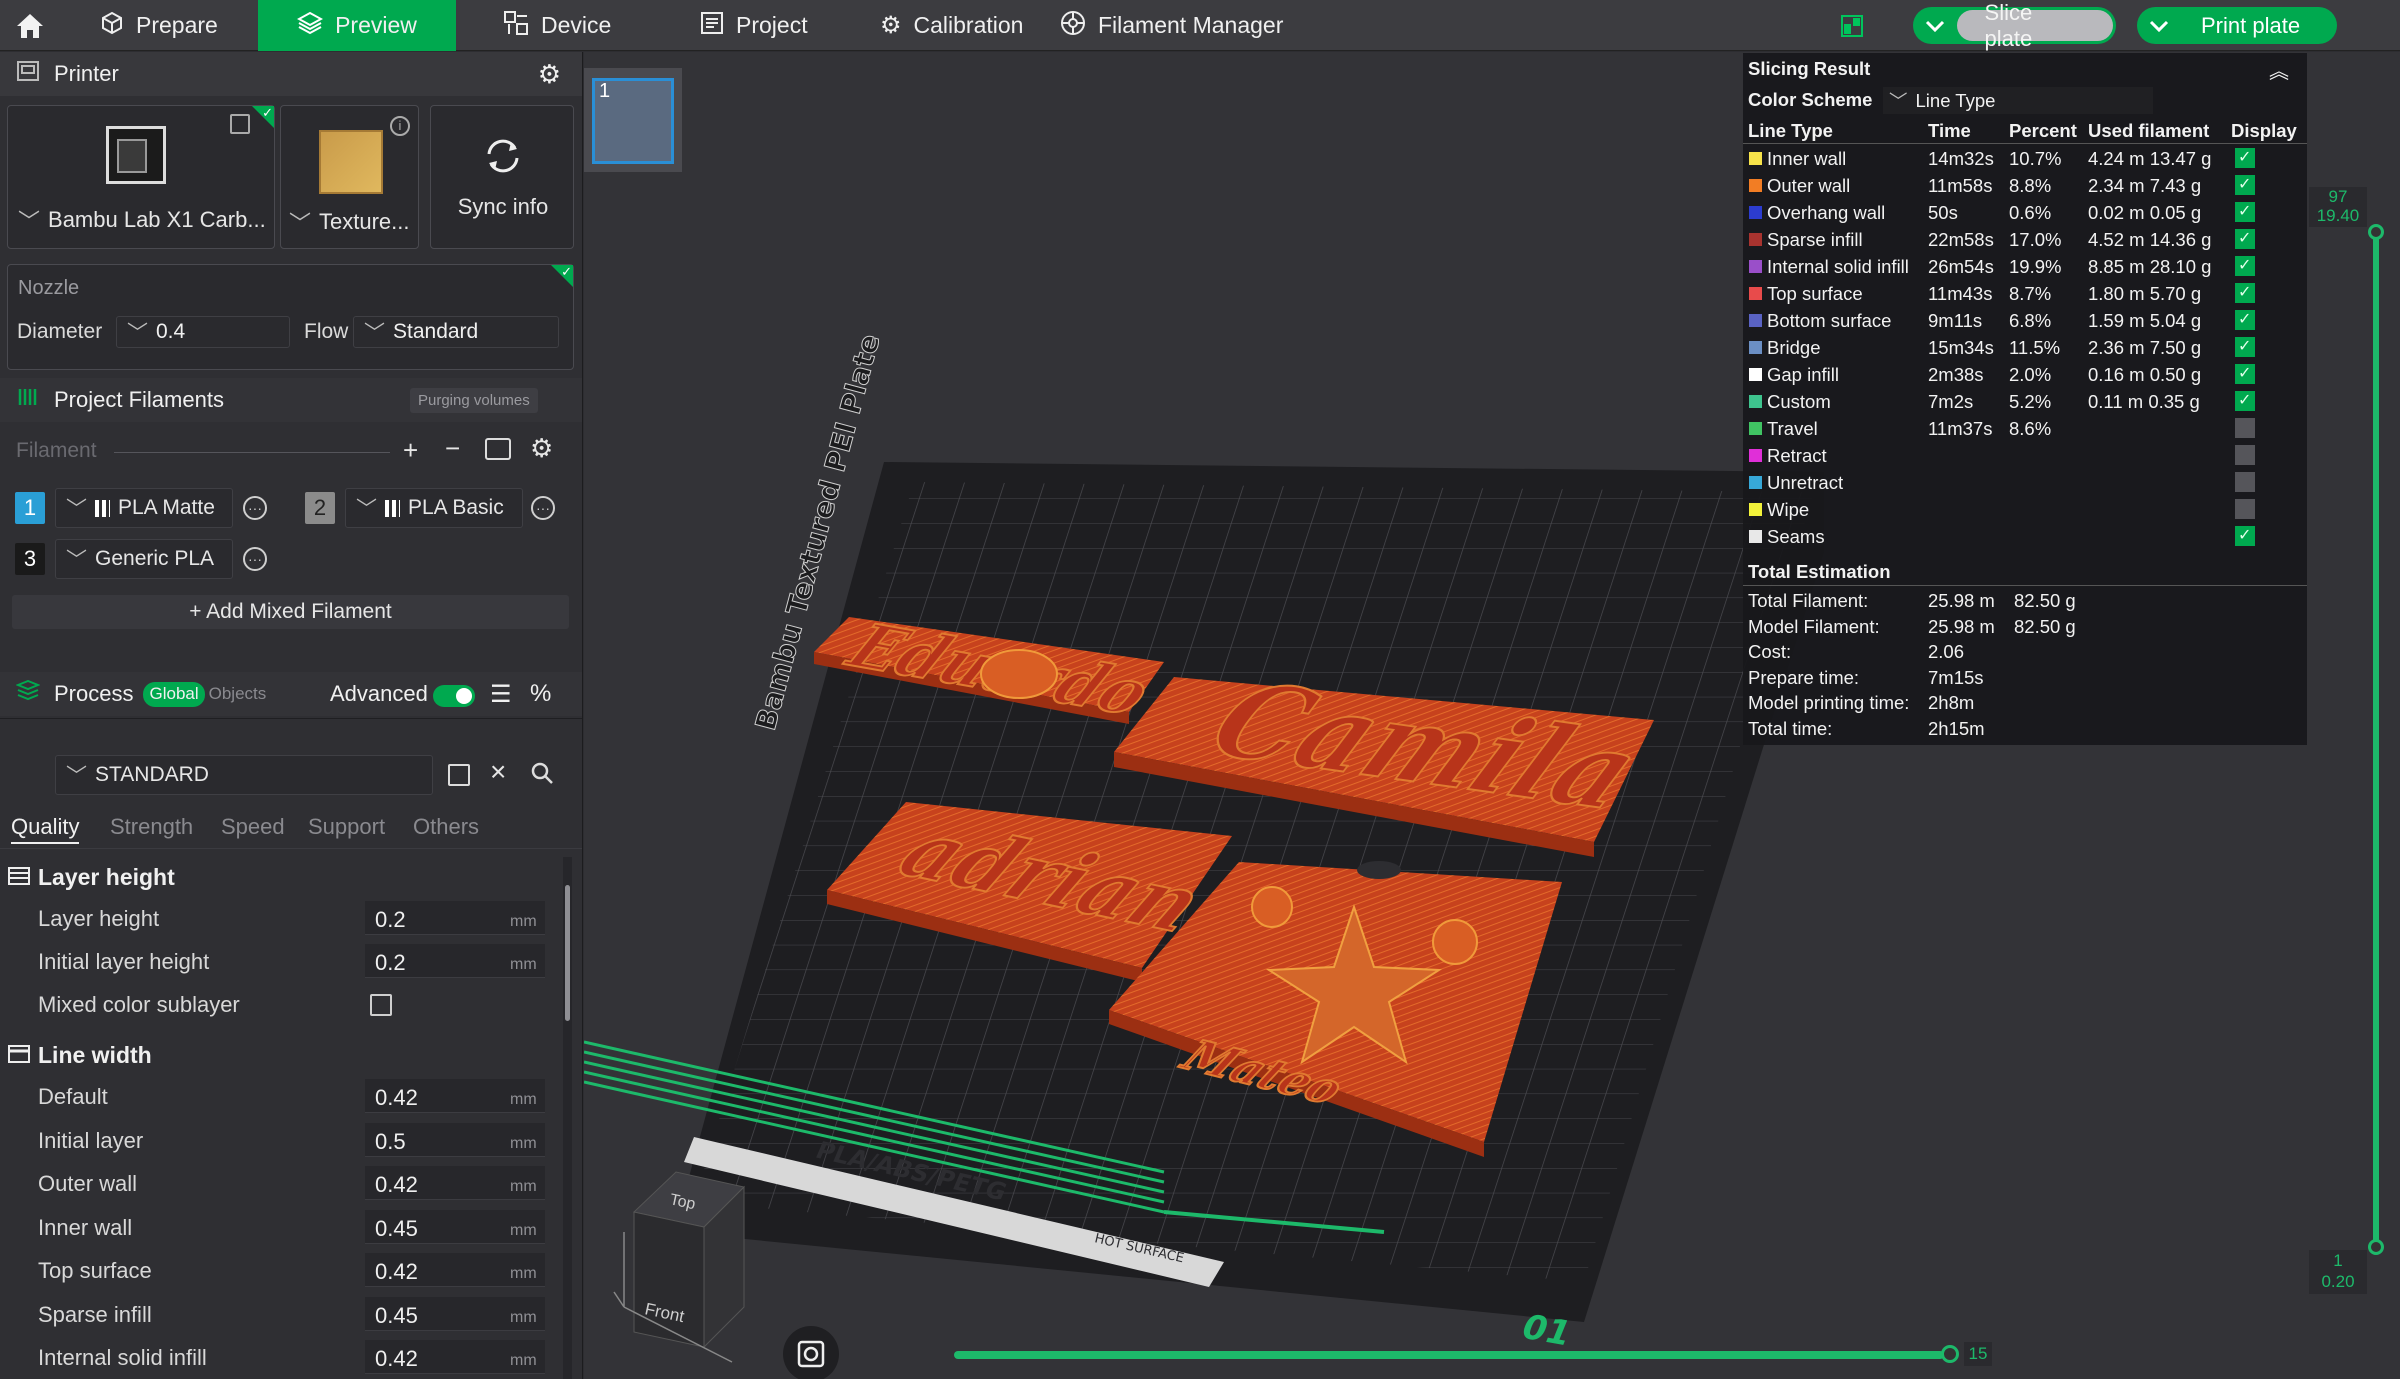 The height and width of the screenshot is (1379, 2400). What do you see at coordinates (567, 953) in the screenshot?
I see `scrollbar-thumb` at bounding box center [567, 953].